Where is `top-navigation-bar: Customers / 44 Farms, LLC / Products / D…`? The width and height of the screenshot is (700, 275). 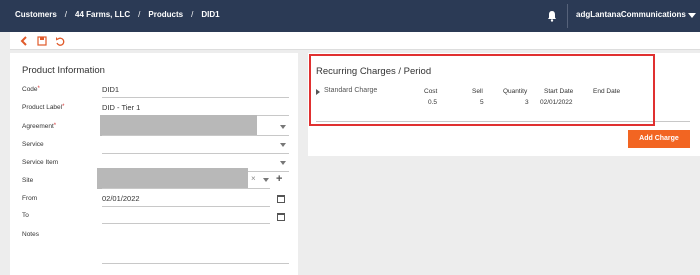 top-navigation-bar: Customers / 44 Farms, LLC / Products / D… is located at coordinates (350, 16).